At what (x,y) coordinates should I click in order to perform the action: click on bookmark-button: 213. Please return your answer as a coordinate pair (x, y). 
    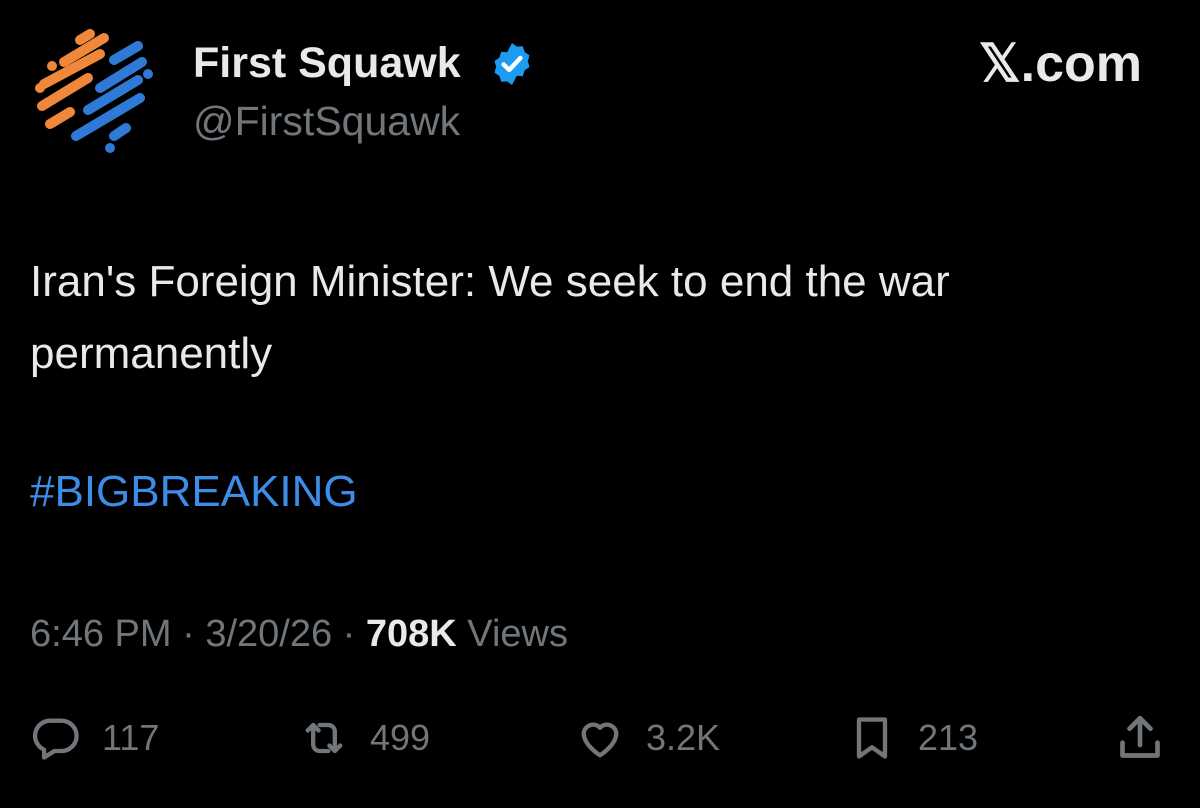
    Looking at the image, I should click on (912, 738).